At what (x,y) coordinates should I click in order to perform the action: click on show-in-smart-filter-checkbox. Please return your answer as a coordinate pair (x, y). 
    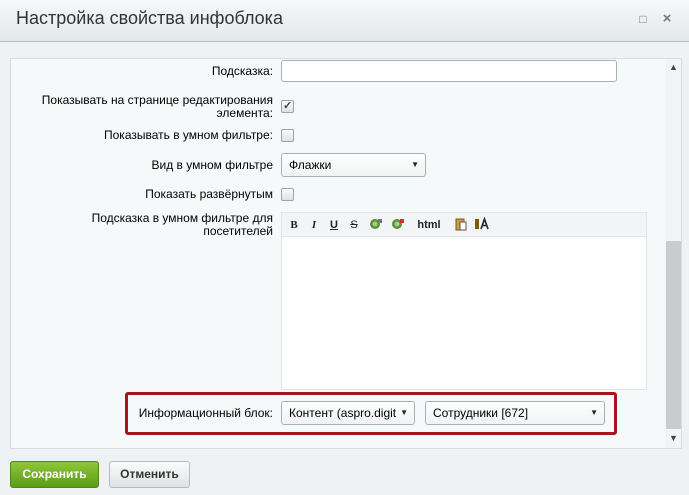
    Looking at the image, I should click on (287, 135).